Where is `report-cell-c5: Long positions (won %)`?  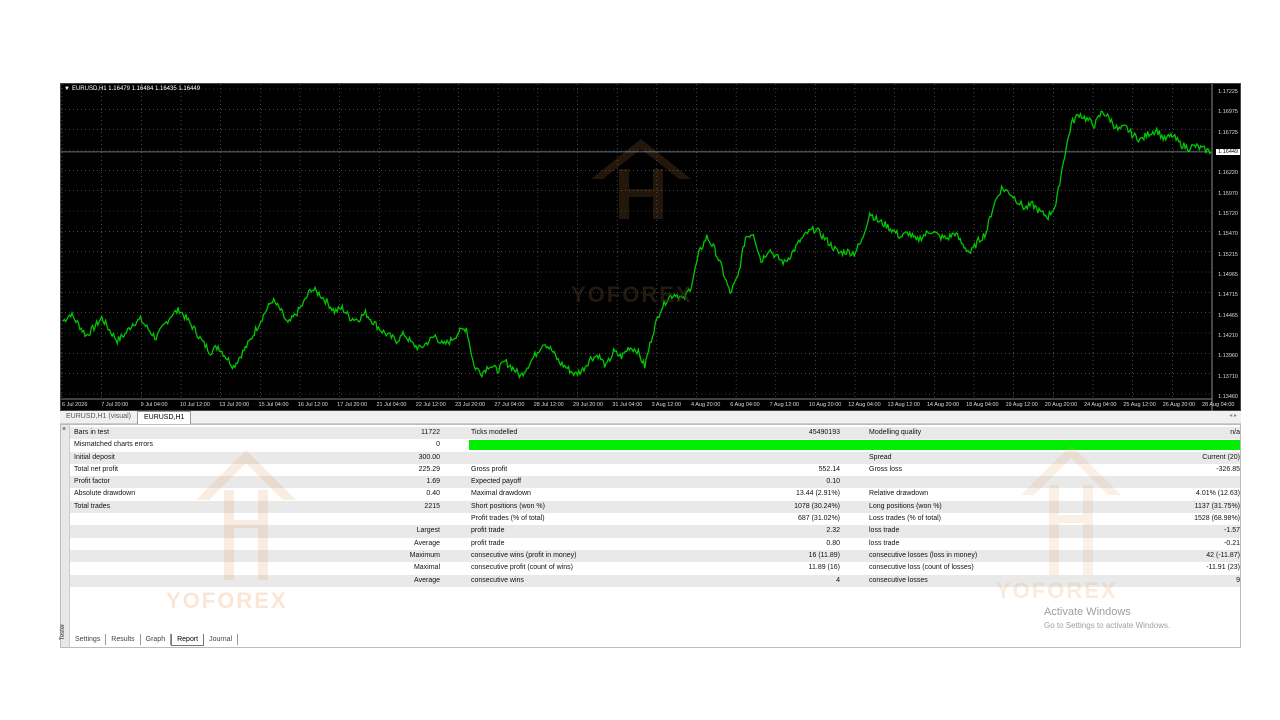 report-cell-c5: Long positions (won %) is located at coordinates (905, 506).